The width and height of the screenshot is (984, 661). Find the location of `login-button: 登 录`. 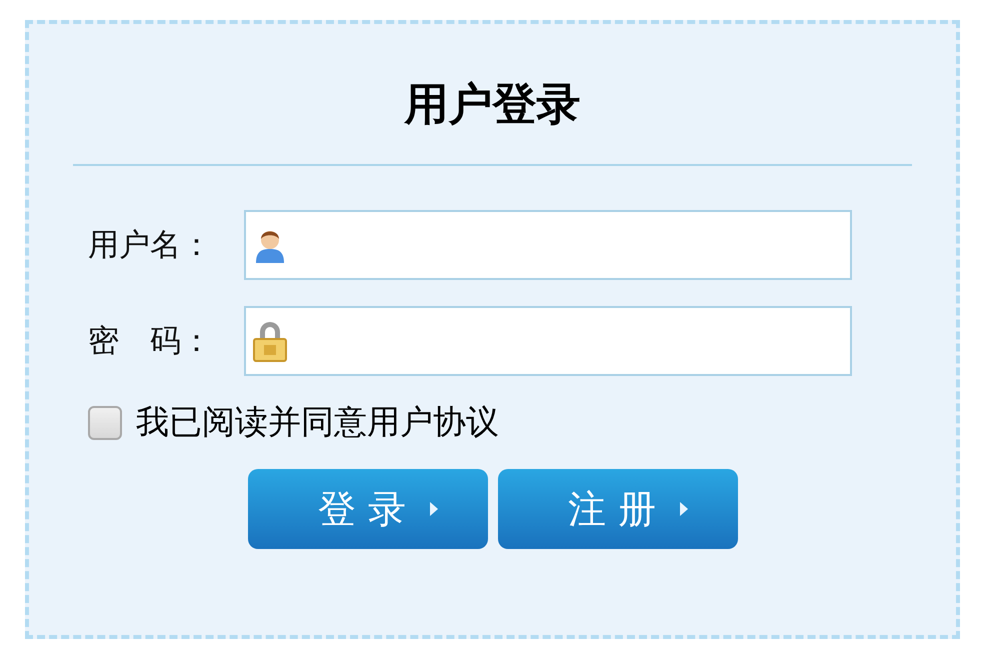

login-button: 登 录 is located at coordinates (368, 509).